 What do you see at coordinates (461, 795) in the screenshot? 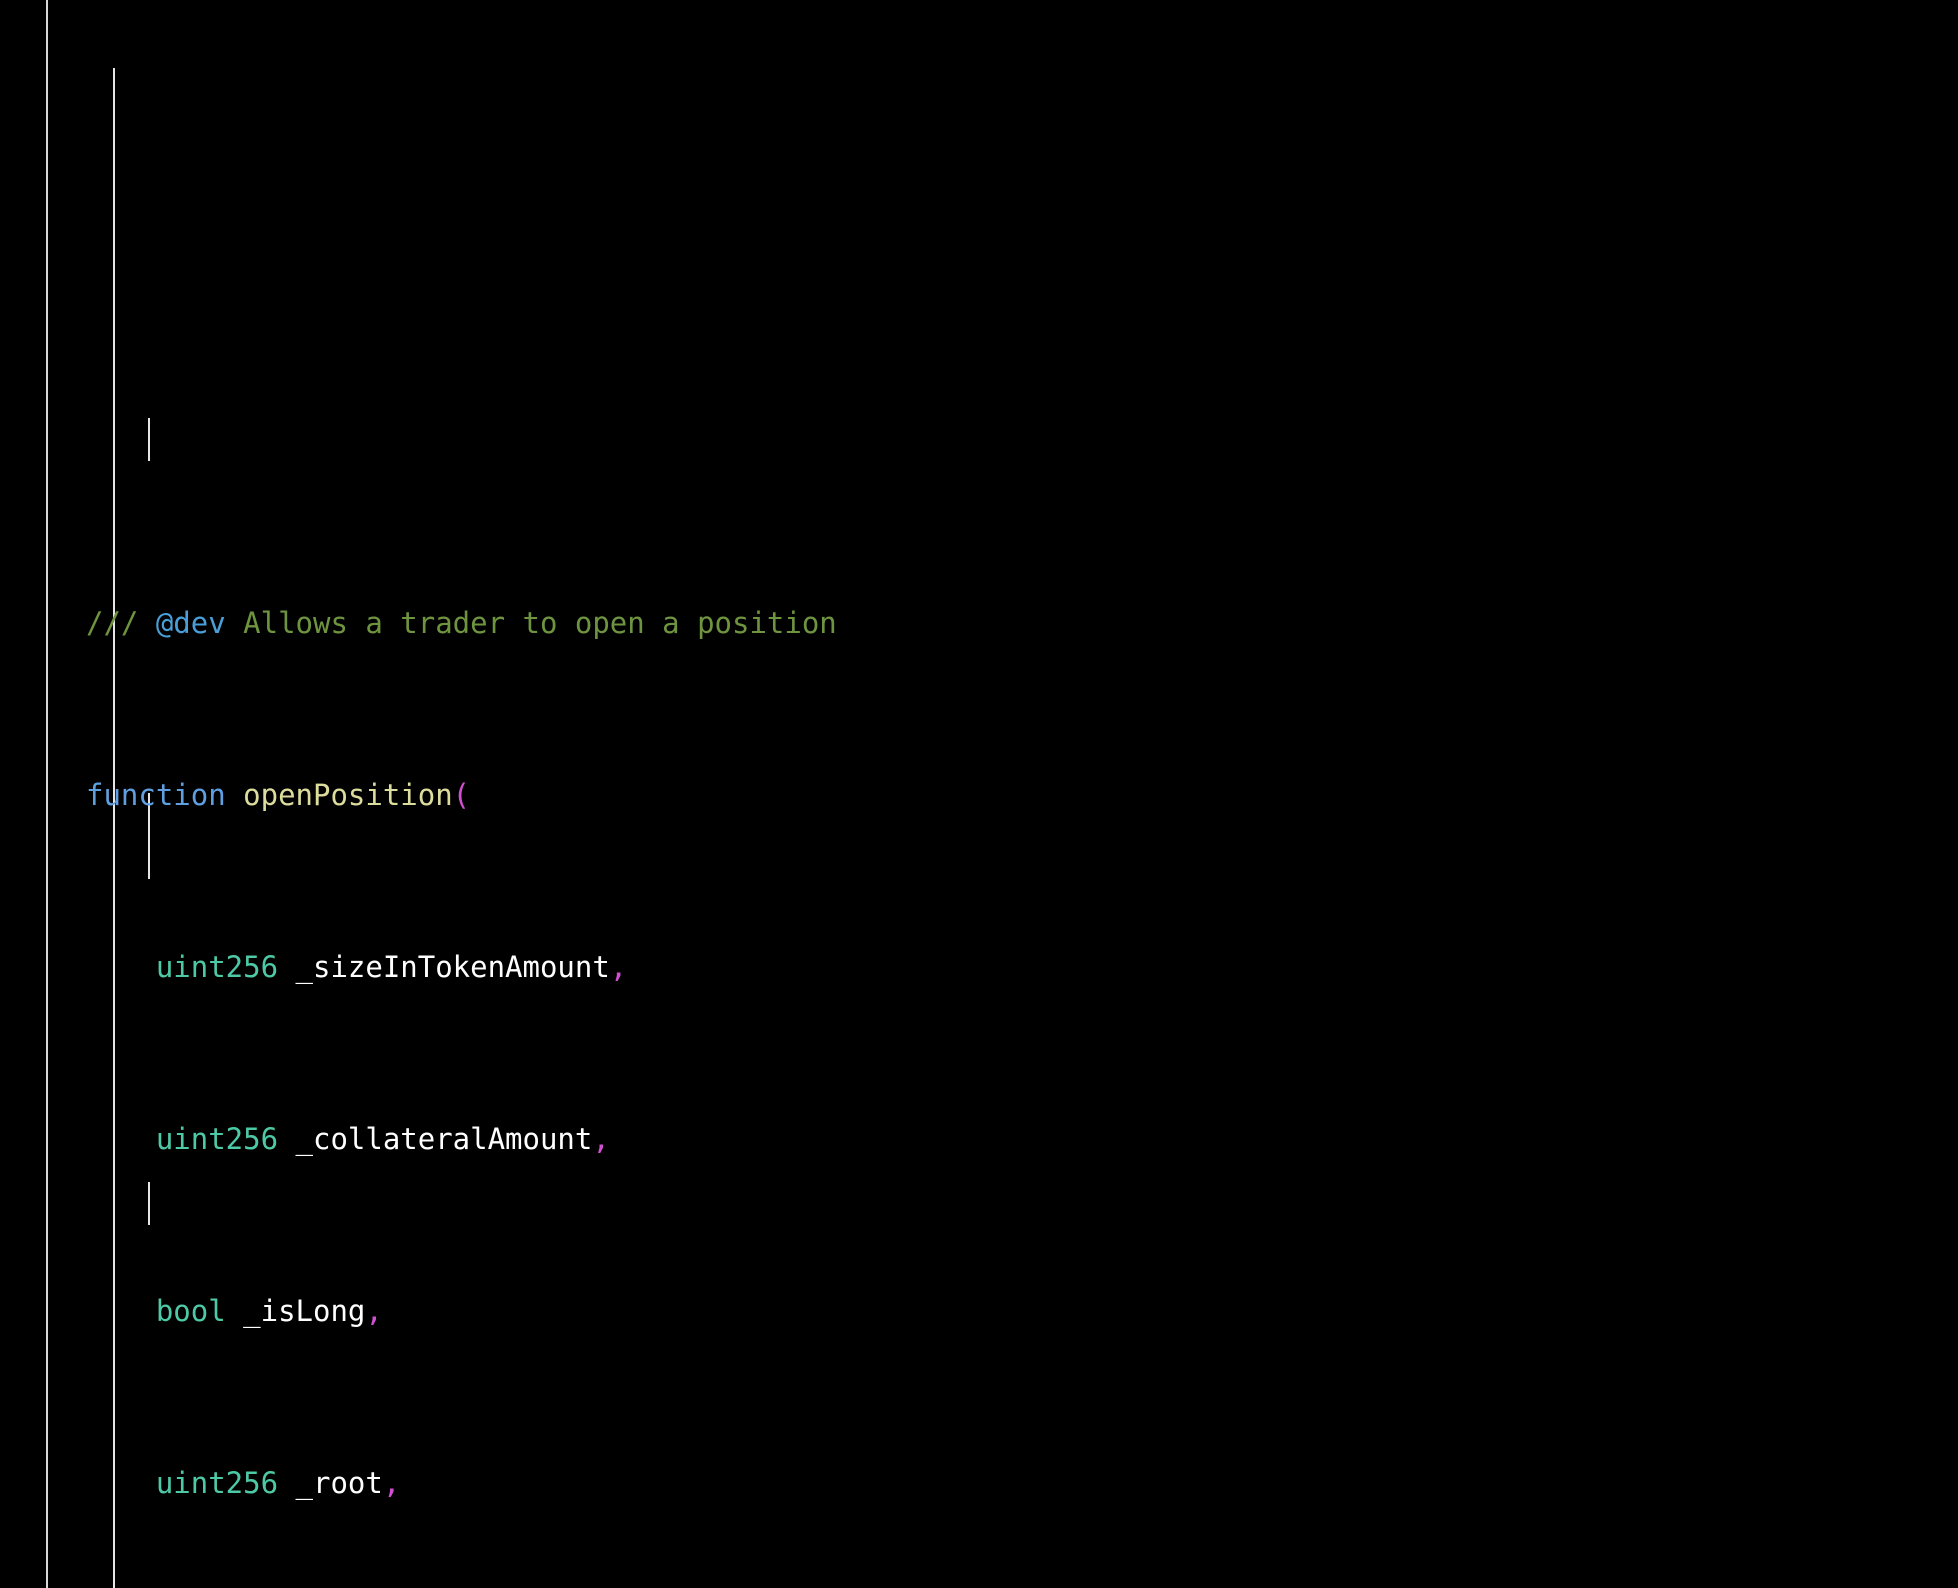
I see `open-paren: (` at bounding box center [461, 795].